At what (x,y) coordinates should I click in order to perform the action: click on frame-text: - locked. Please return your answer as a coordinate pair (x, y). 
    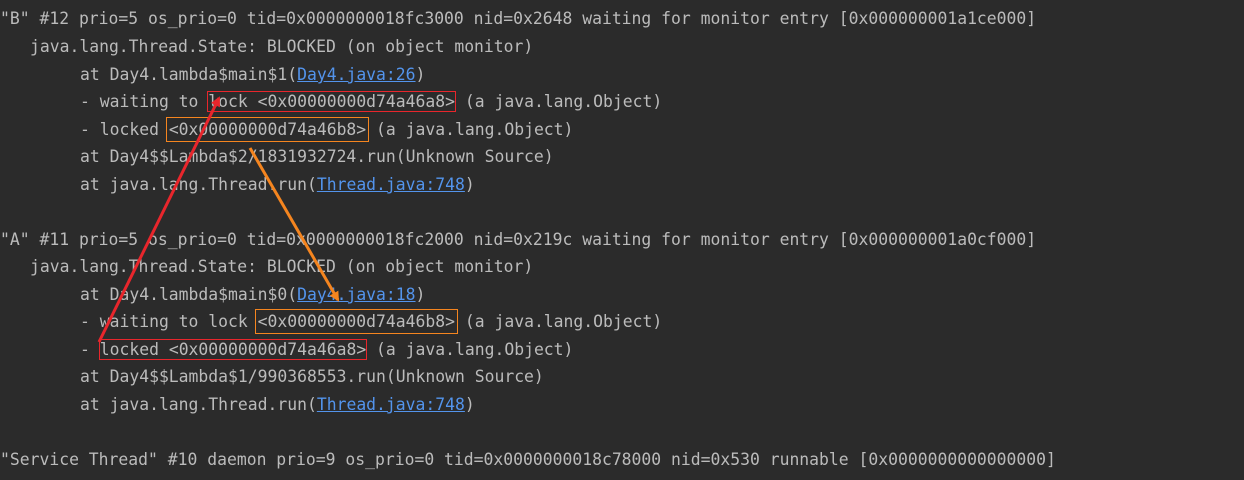
    Looking at the image, I should click on (124, 129).